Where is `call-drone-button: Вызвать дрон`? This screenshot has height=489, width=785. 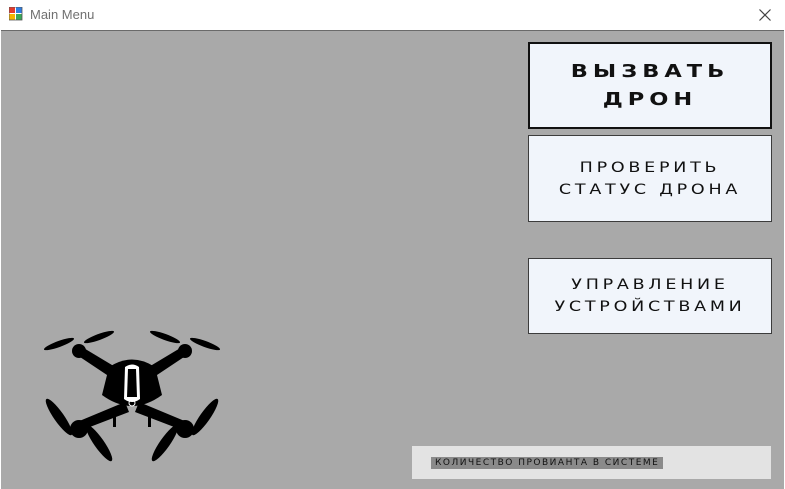 call-drone-button: Вызвать дрон is located at coordinates (650, 85).